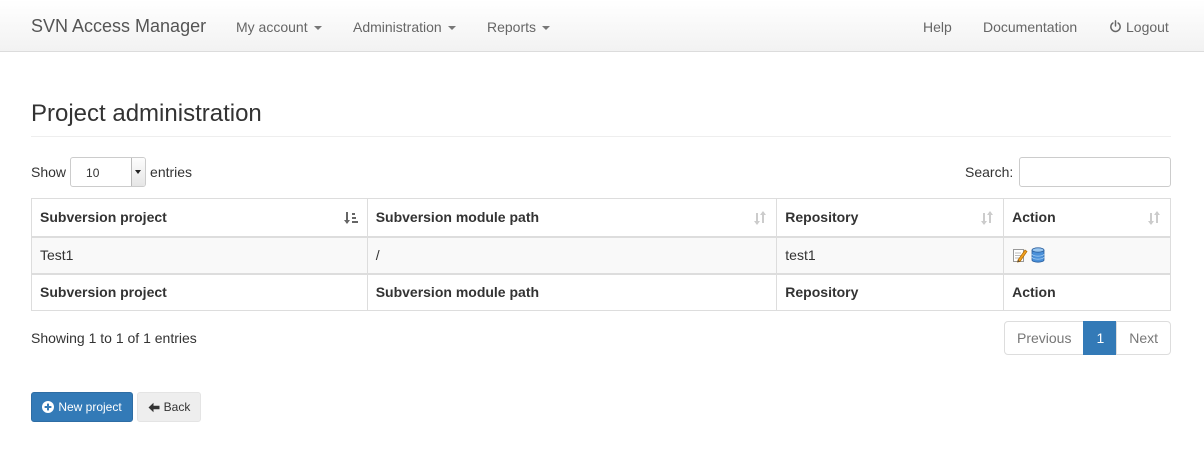 This screenshot has width=1204, height=460. Describe the element at coordinates (890, 218) in the screenshot. I see `header-repository: Repository` at that location.